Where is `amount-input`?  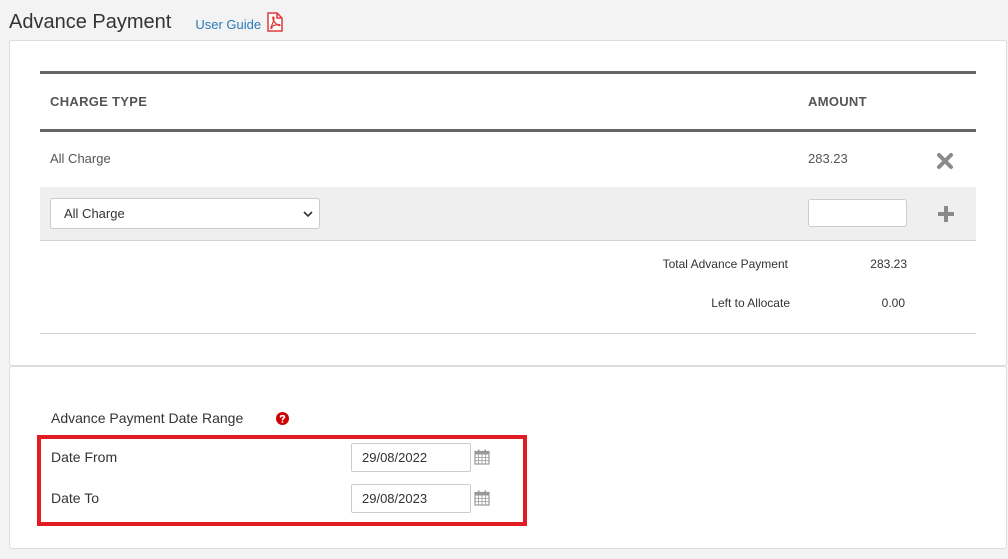 amount-input is located at coordinates (857, 213).